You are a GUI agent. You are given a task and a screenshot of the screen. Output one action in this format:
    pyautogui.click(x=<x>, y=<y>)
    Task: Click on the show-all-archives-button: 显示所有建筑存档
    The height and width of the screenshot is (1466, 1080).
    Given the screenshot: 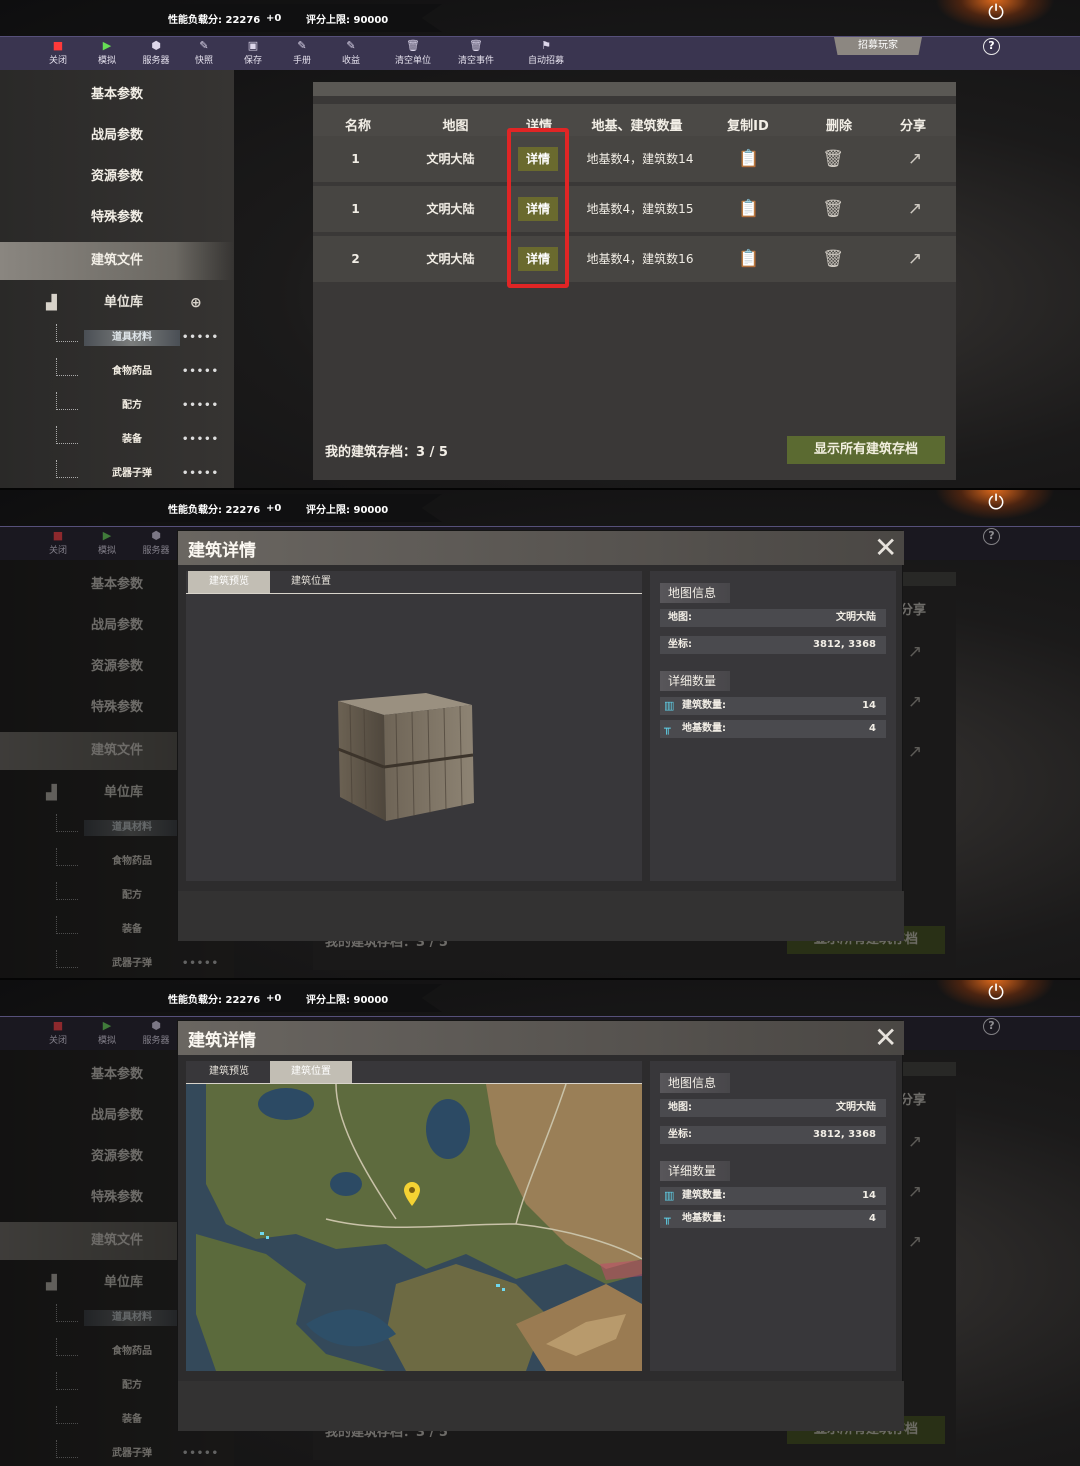 What is the action you would take?
    pyautogui.click(x=866, y=450)
    